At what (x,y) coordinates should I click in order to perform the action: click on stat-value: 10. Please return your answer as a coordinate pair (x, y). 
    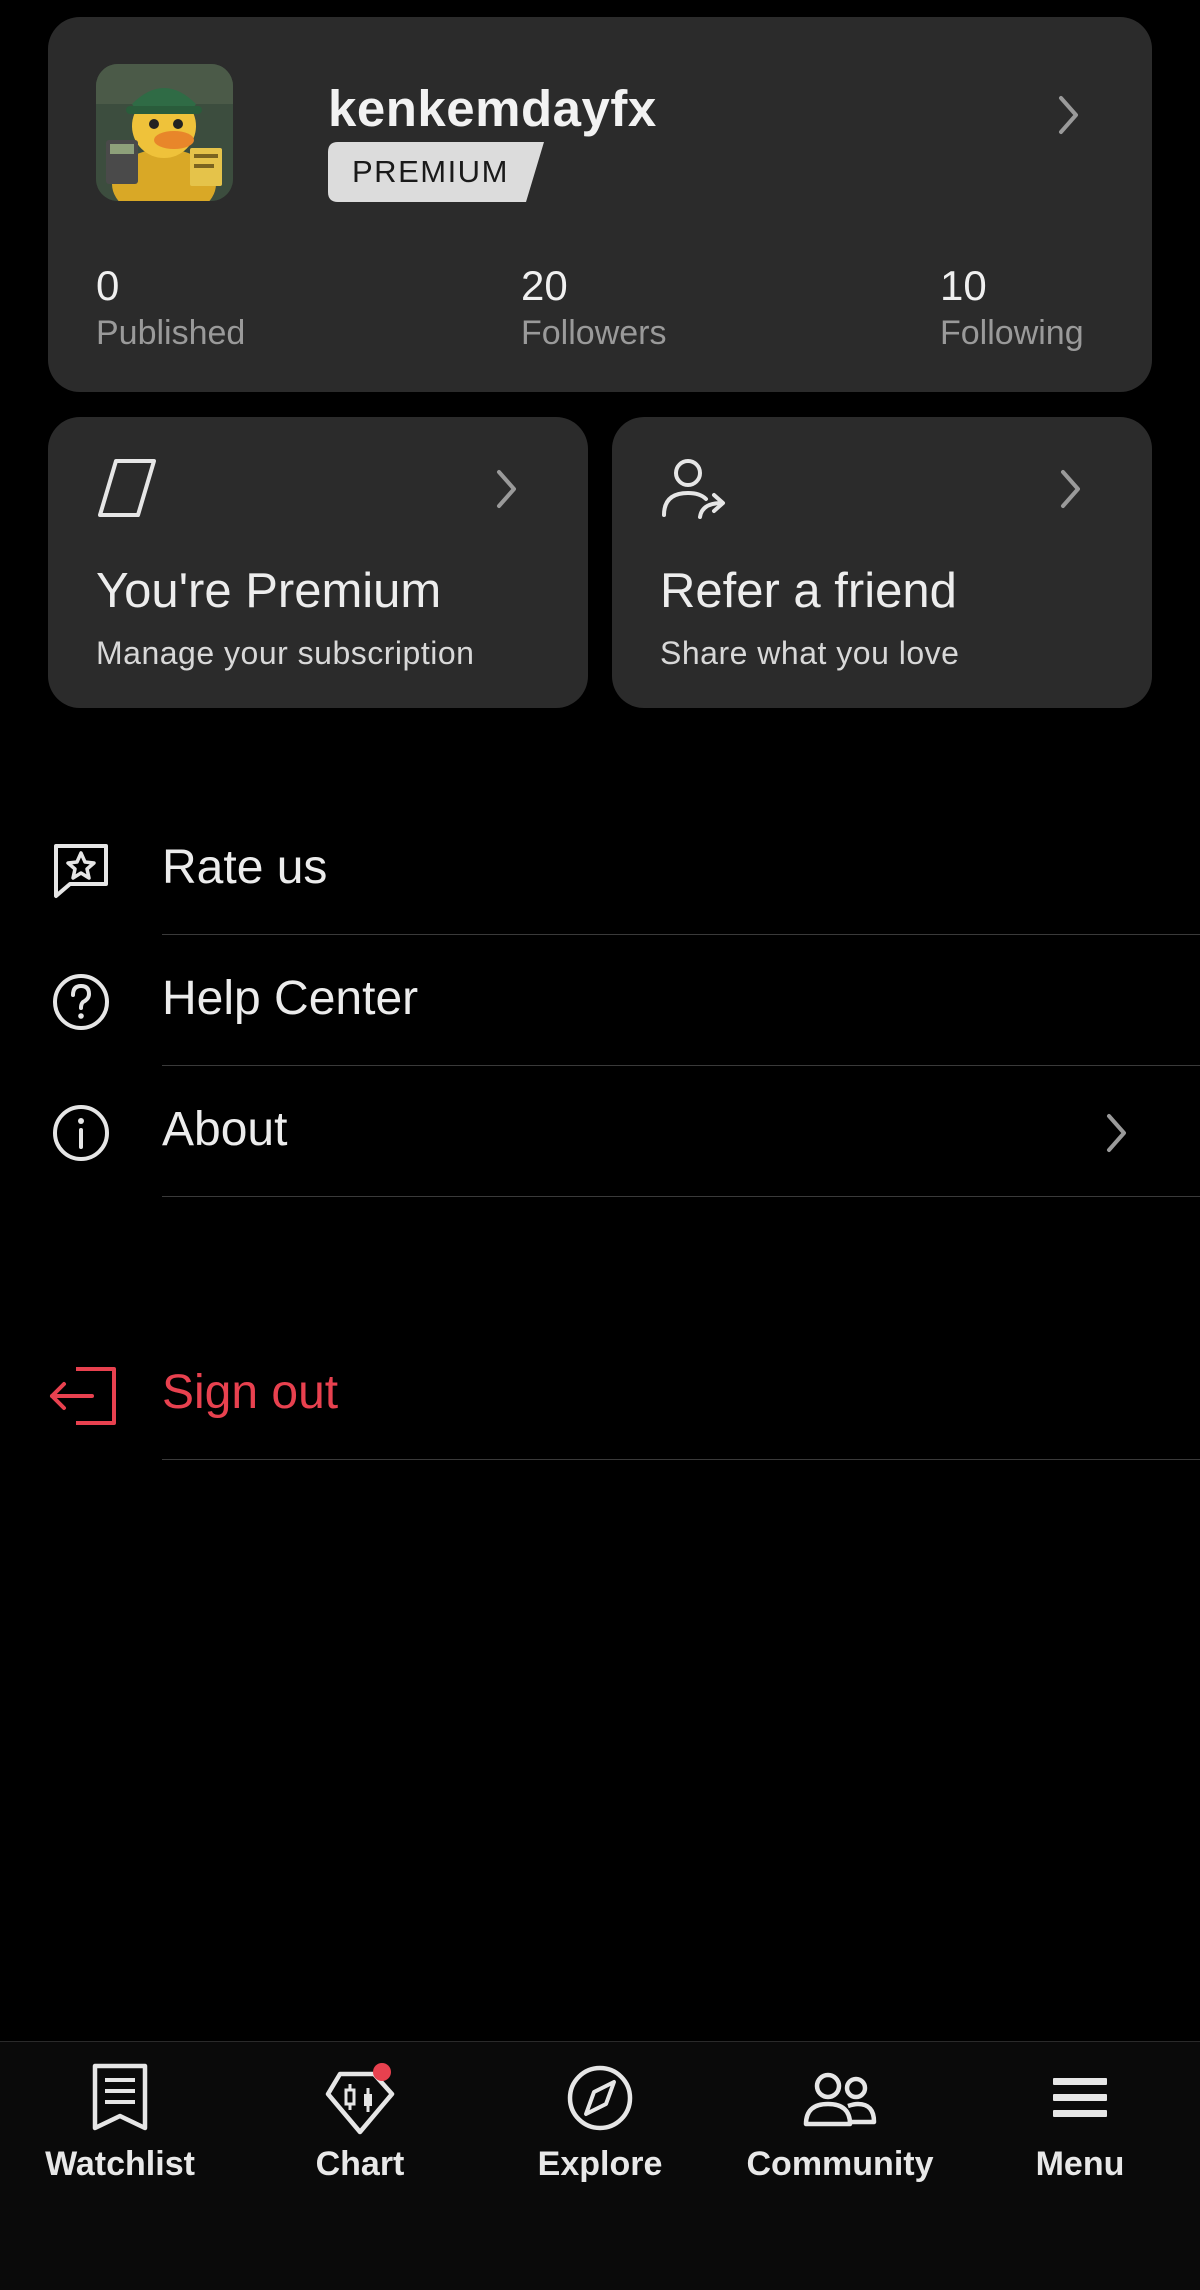
    Looking at the image, I should click on (963, 285).